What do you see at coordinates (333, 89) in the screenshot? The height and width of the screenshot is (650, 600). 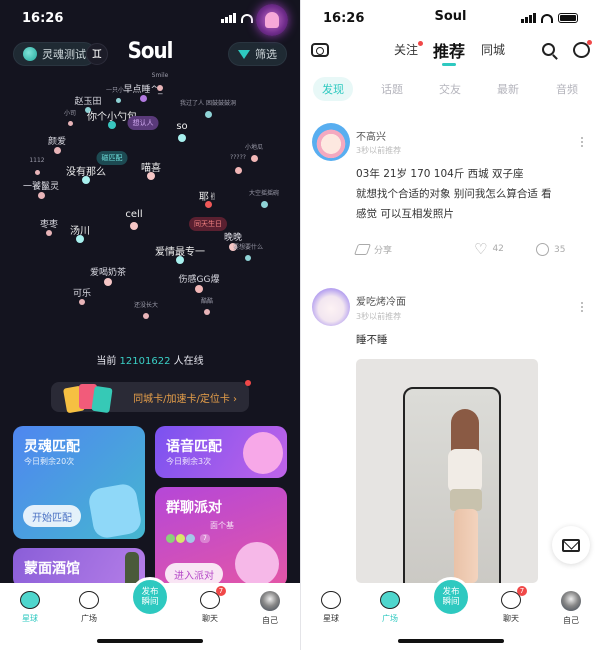 I see `subtab-discover: 发现` at bounding box center [333, 89].